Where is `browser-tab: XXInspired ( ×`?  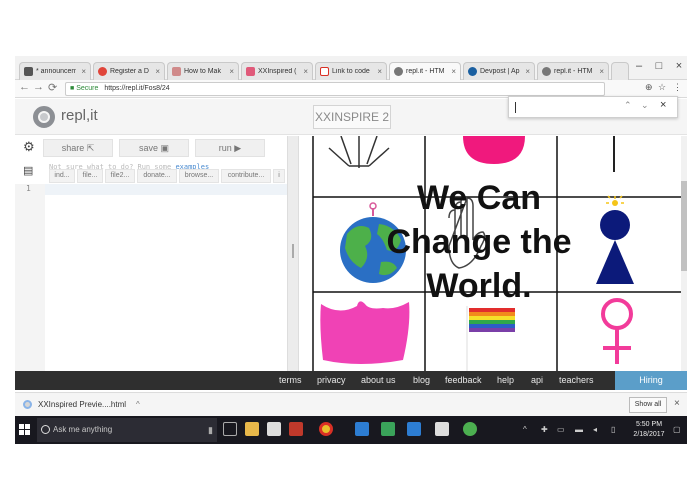
browser-tab: XXInspired ( × is located at coordinates (277, 71).